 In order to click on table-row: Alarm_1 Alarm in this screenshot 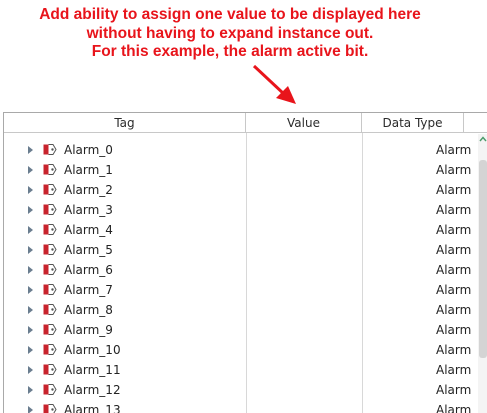, I will do `click(244, 171)`.